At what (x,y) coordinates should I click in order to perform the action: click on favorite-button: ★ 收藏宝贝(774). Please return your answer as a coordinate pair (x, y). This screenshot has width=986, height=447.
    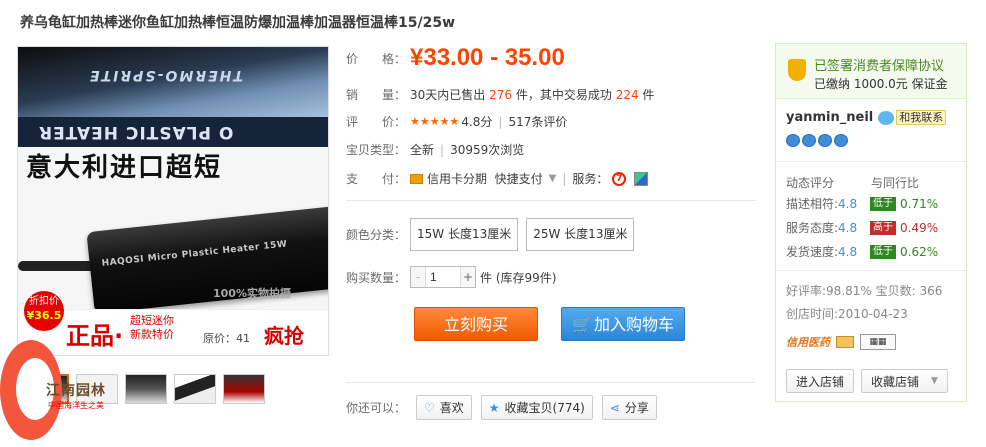
    Looking at the image, I should click on (536, 407).